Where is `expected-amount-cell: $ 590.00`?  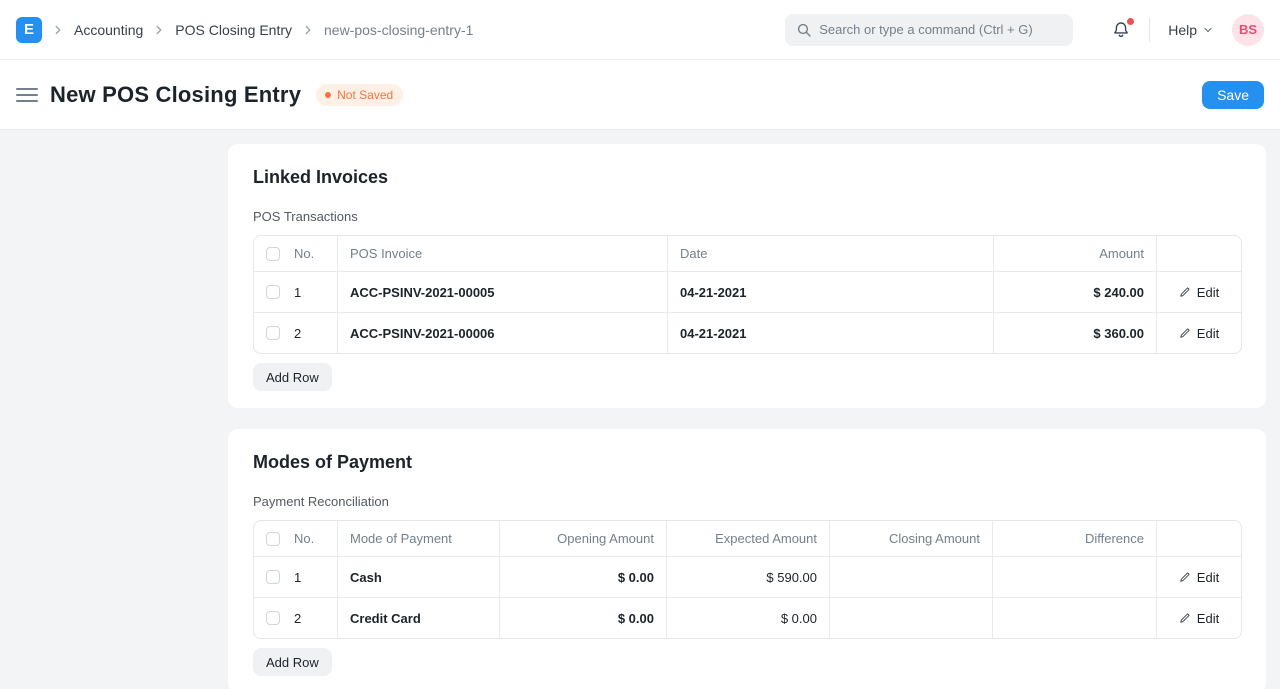
expected-amount-cell: $ 590.00 is located at coordinates (748, 577).